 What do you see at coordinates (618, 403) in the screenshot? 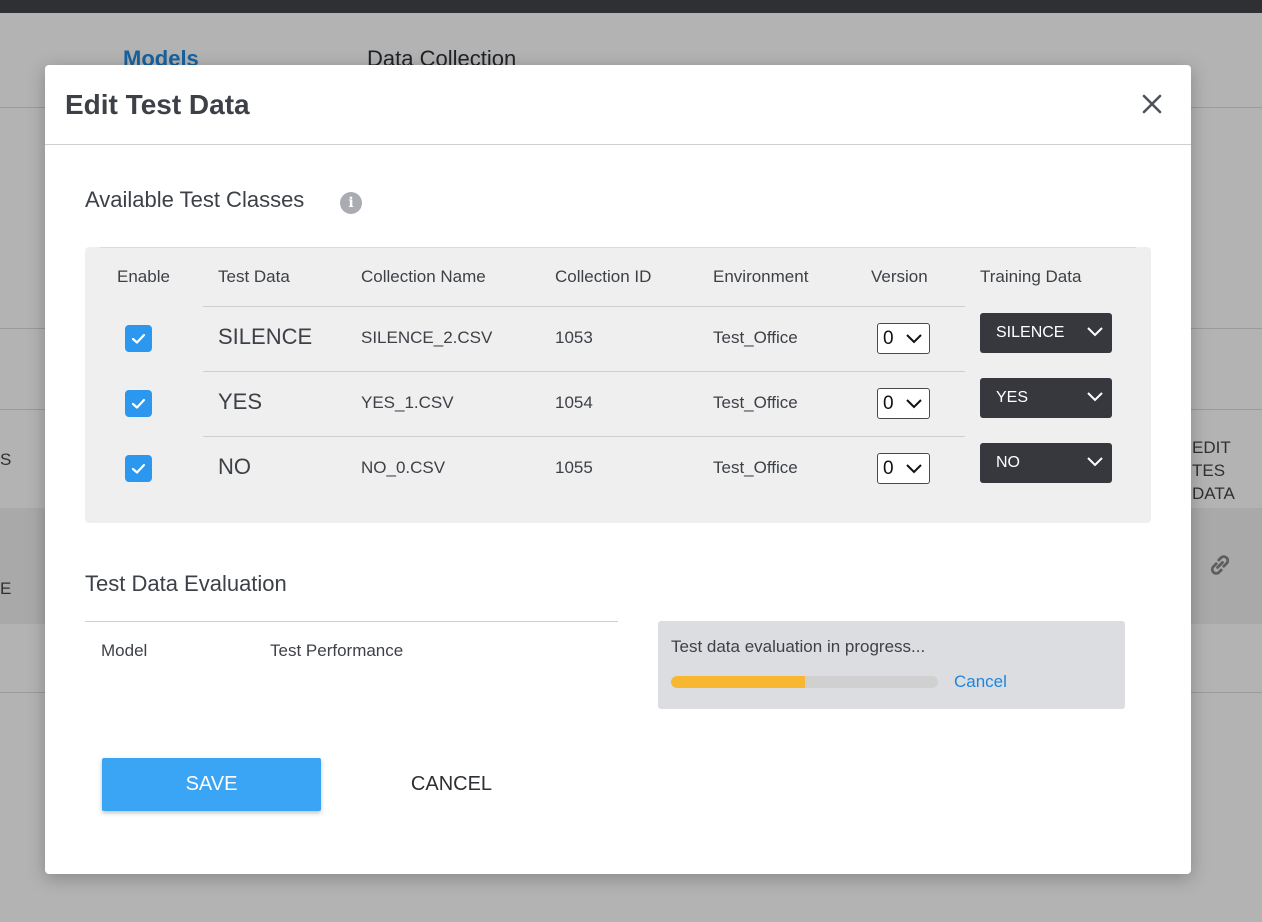
I see `table-row: YES YES_1.CSV 1054 Test_Office 0 YES` at bounding box center [618, 403].